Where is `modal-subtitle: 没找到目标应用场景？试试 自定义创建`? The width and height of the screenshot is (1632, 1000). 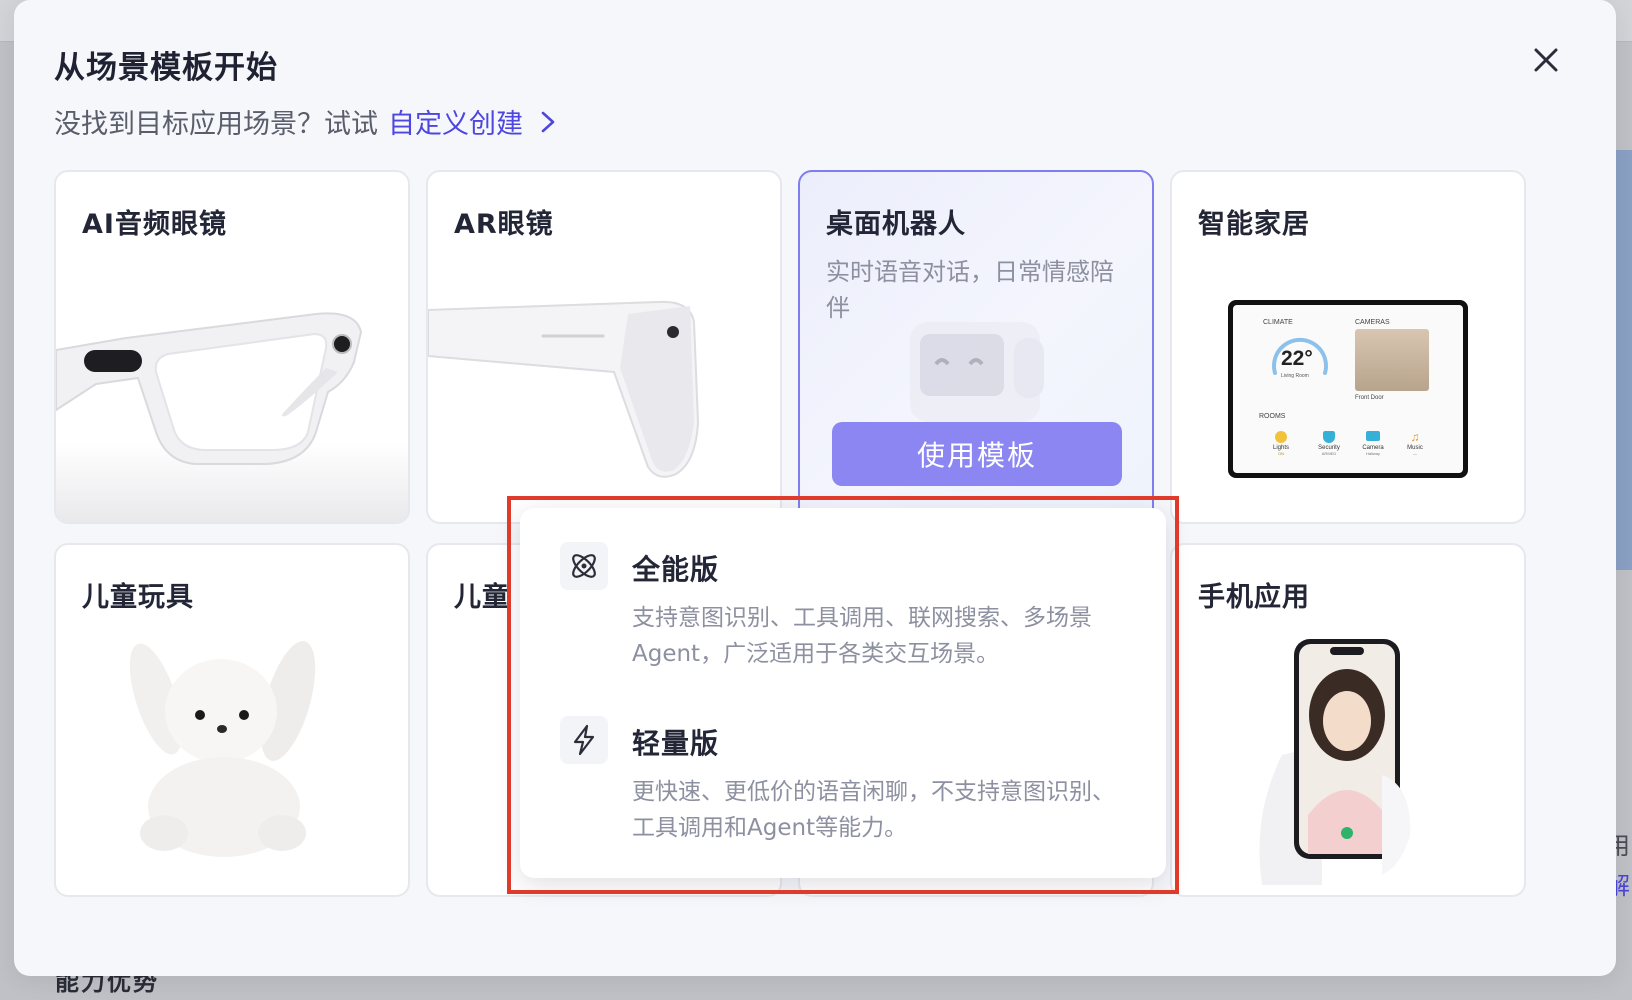
modal-subtitle: 没找到目标应用场景？试试 自定义创建 is located at coordinates (306, 121).